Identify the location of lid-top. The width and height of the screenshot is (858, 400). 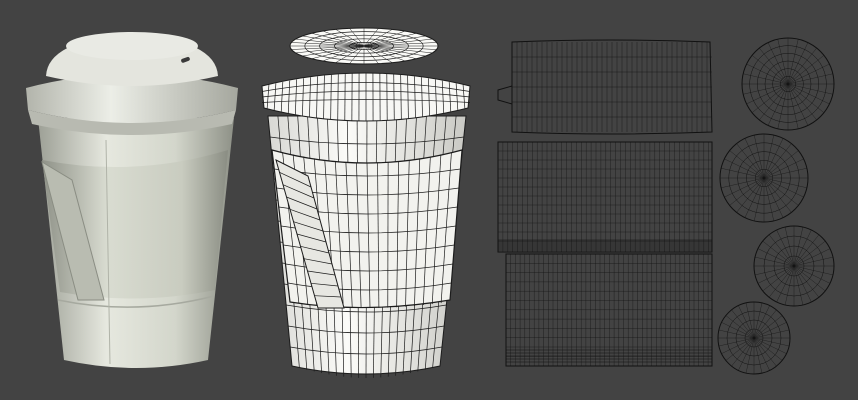
(132, 46).